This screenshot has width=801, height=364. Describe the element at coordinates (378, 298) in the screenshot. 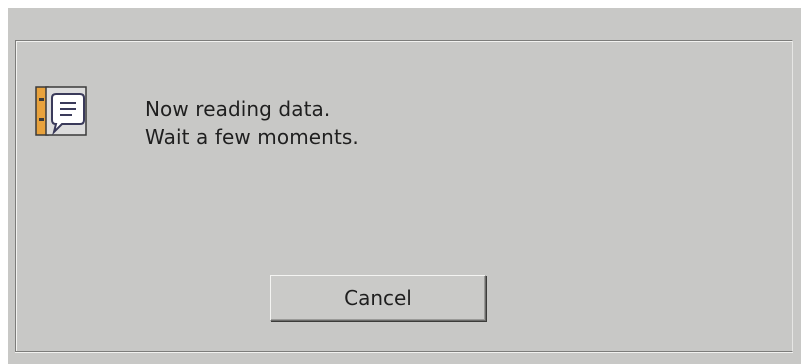

I see `cancel-button: Cancel` at that location.